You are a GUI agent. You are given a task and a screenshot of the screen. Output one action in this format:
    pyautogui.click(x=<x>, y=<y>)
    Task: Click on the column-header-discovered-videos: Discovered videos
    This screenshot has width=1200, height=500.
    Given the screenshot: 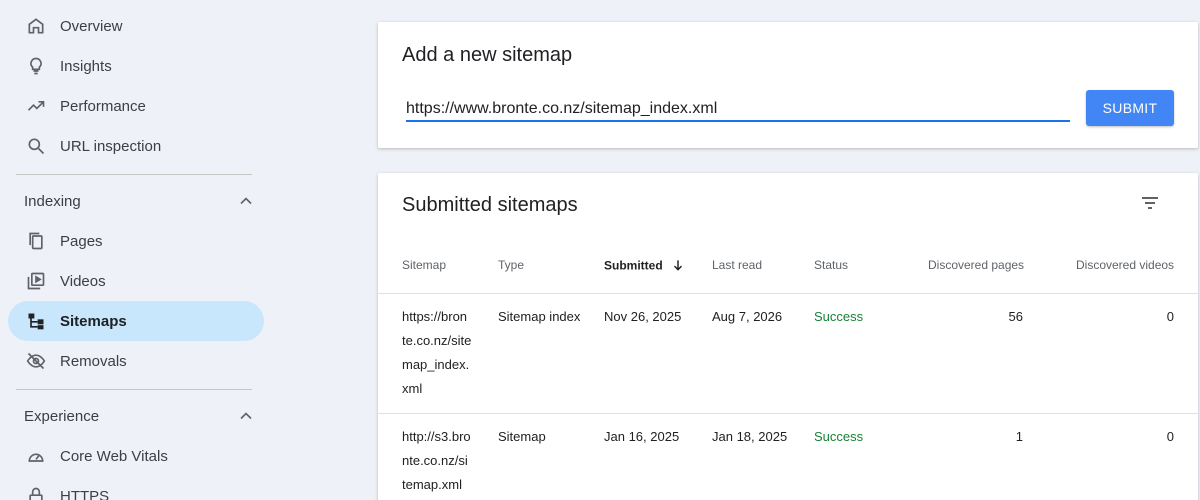 What is the action you would take?
    pyautogui.click(x=1125, y=265)
    